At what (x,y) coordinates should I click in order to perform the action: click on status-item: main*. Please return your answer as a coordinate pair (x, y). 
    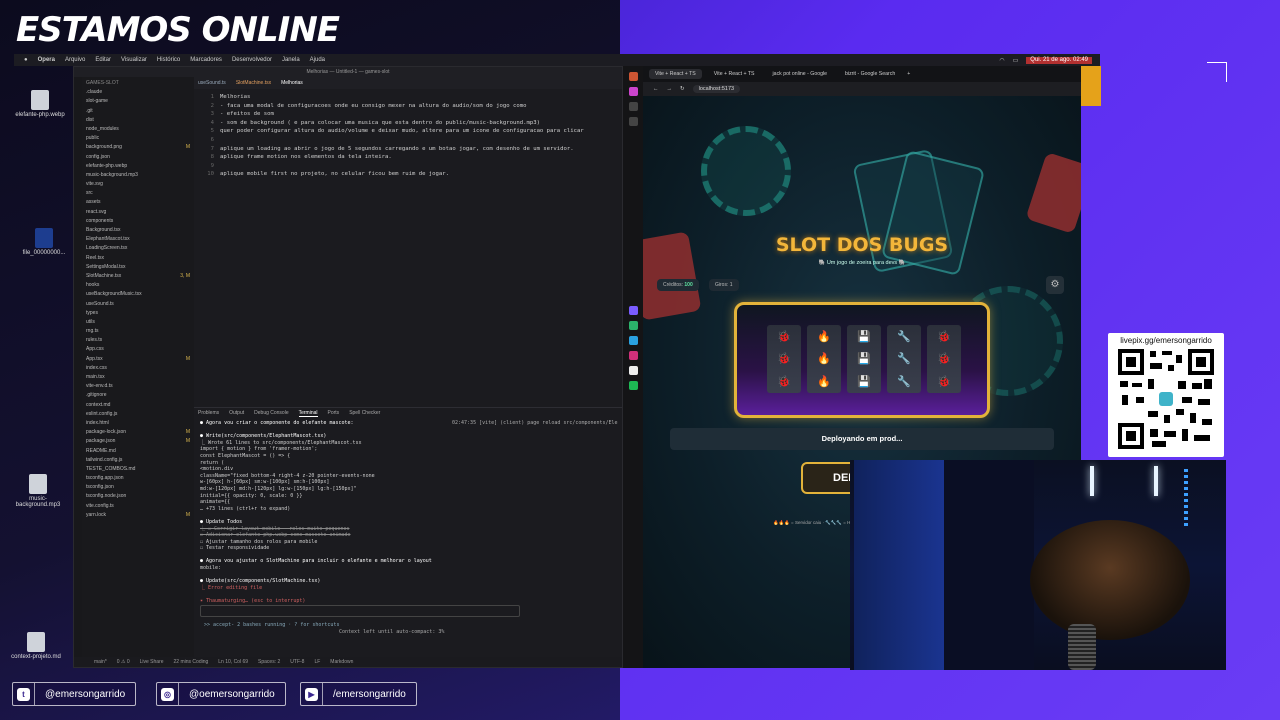
    Looking at the image, I should click on (100, 662).